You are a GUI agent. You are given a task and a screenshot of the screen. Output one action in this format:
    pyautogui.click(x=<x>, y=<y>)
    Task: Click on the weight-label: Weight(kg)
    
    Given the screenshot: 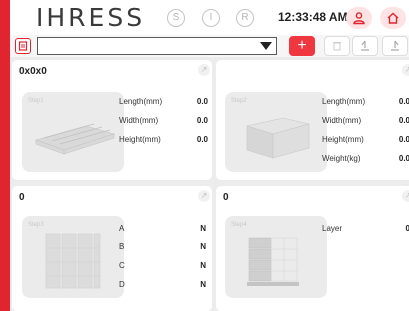 What is the action you would take?
    pyautogui.click(x=341, y=158)
    